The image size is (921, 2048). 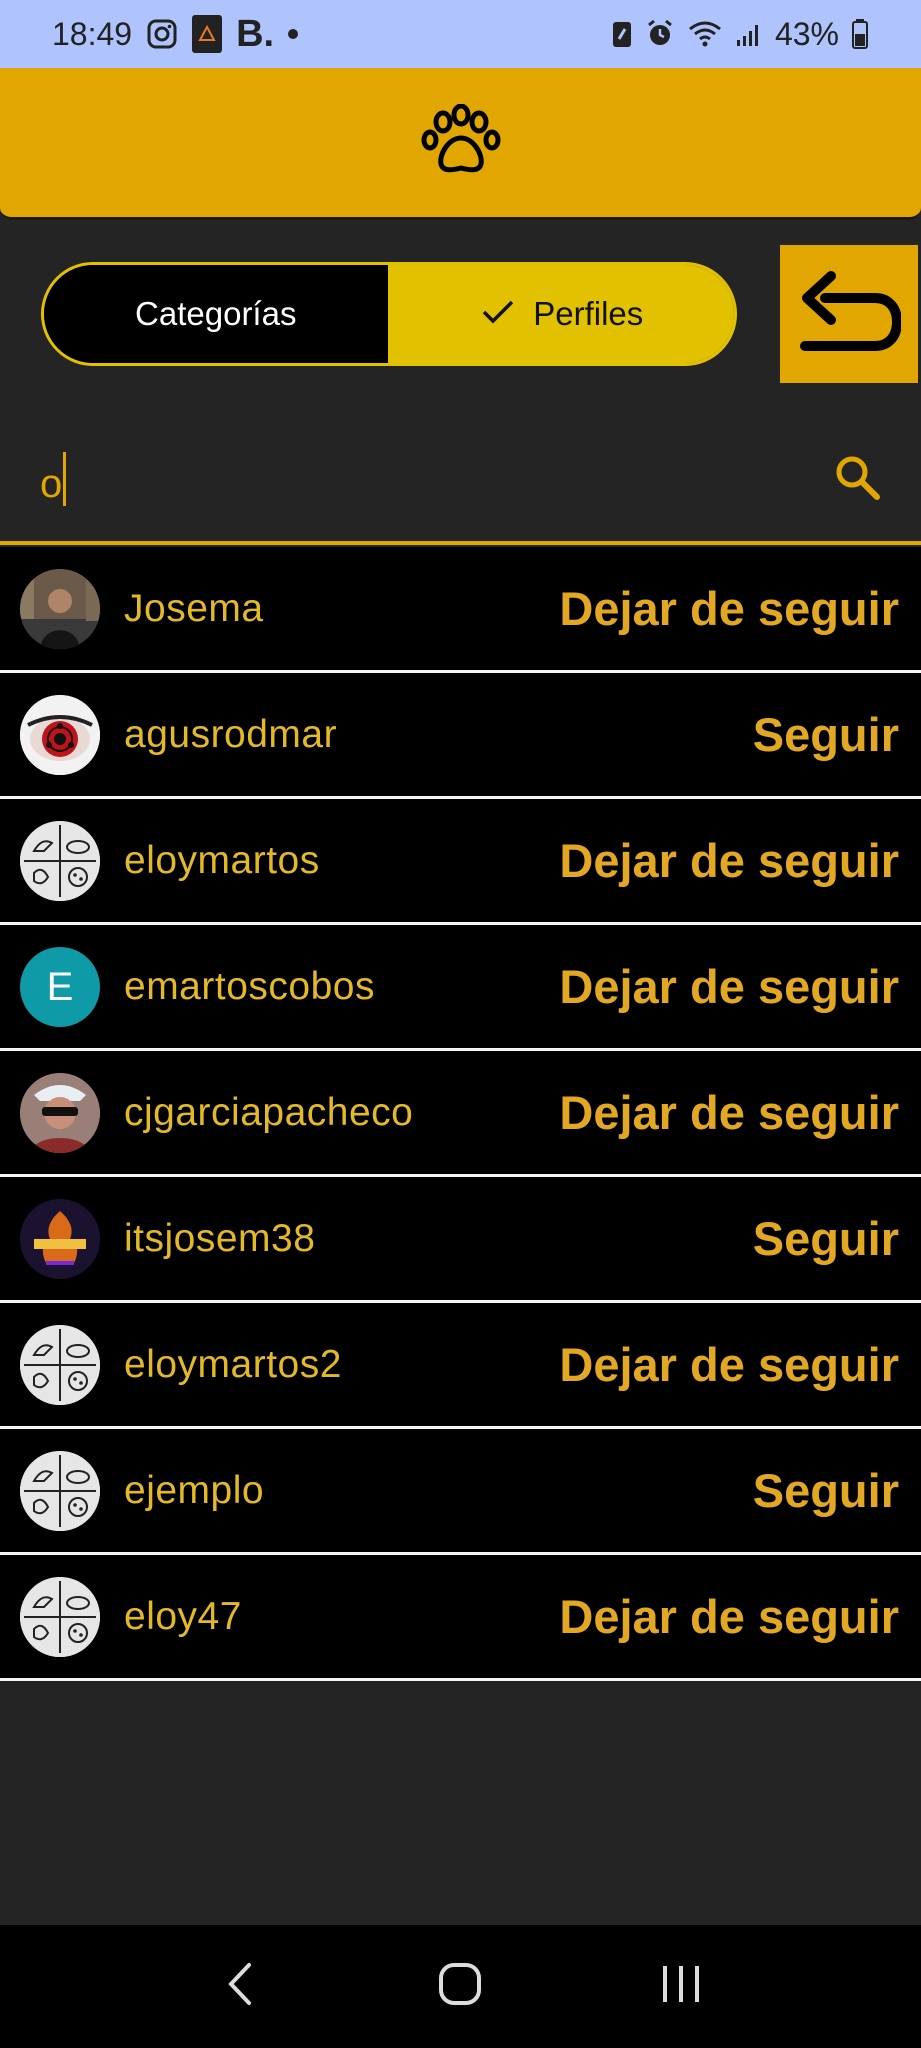 I want to click on tab-profiles-label: Perfiles, so click(x=588, y=313).